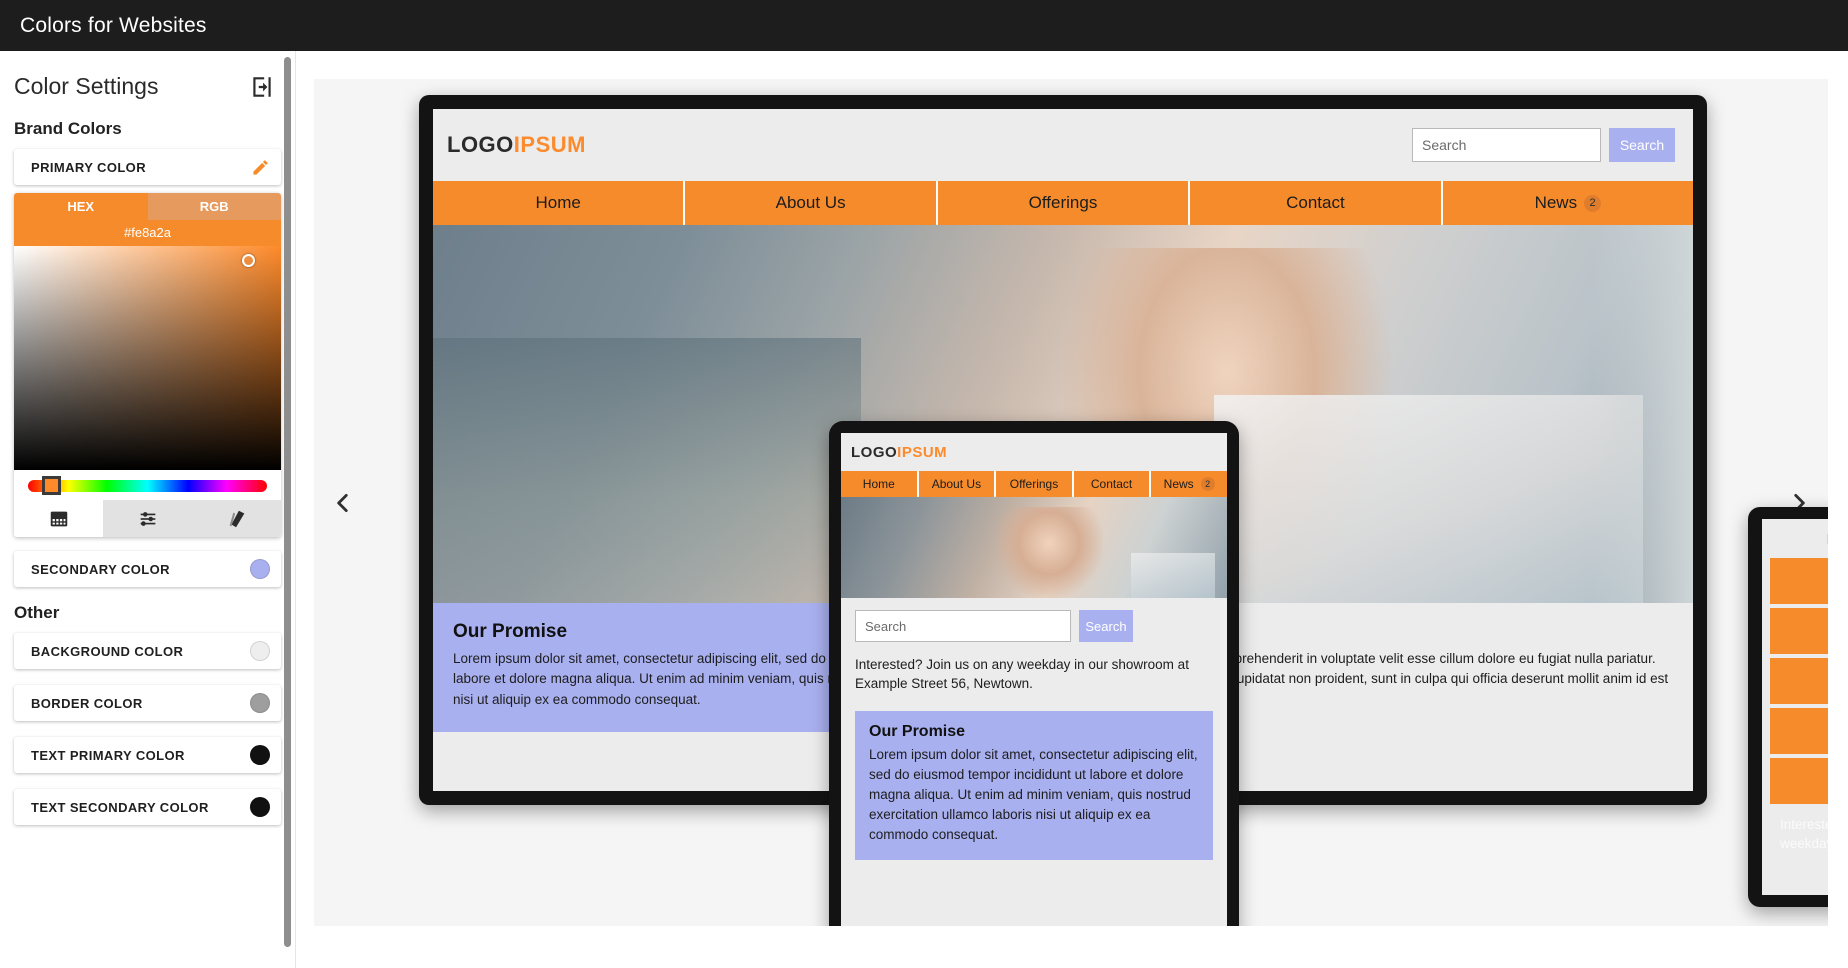  I want to click on nav-label: Contact, so click(1111, 484).